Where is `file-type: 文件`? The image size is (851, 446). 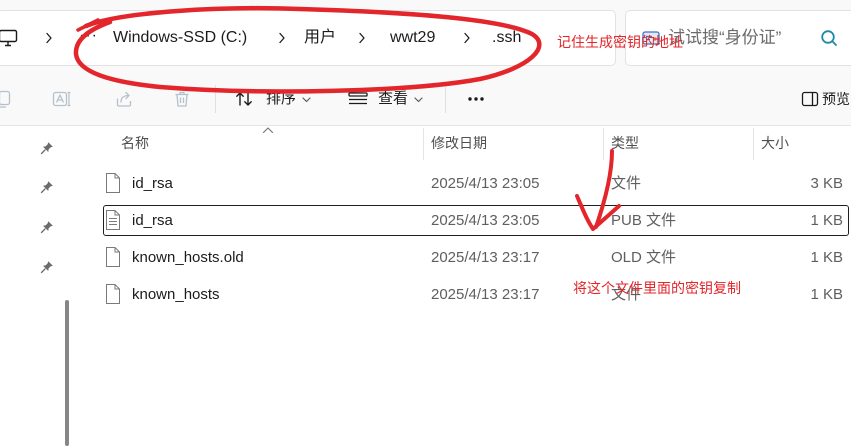
file-type: 文件 is located at coordinates (626, 183).